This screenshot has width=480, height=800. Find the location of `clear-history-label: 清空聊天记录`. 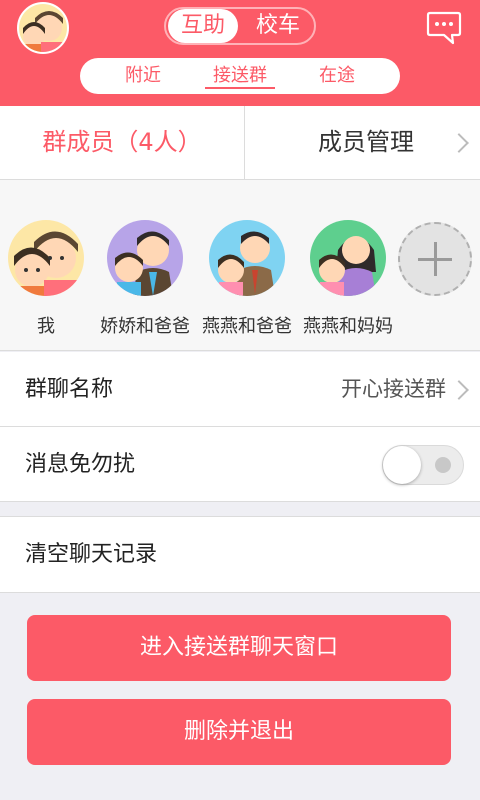

clear-history-label: 清空聊天记录 is located at coordinates (91, 554).